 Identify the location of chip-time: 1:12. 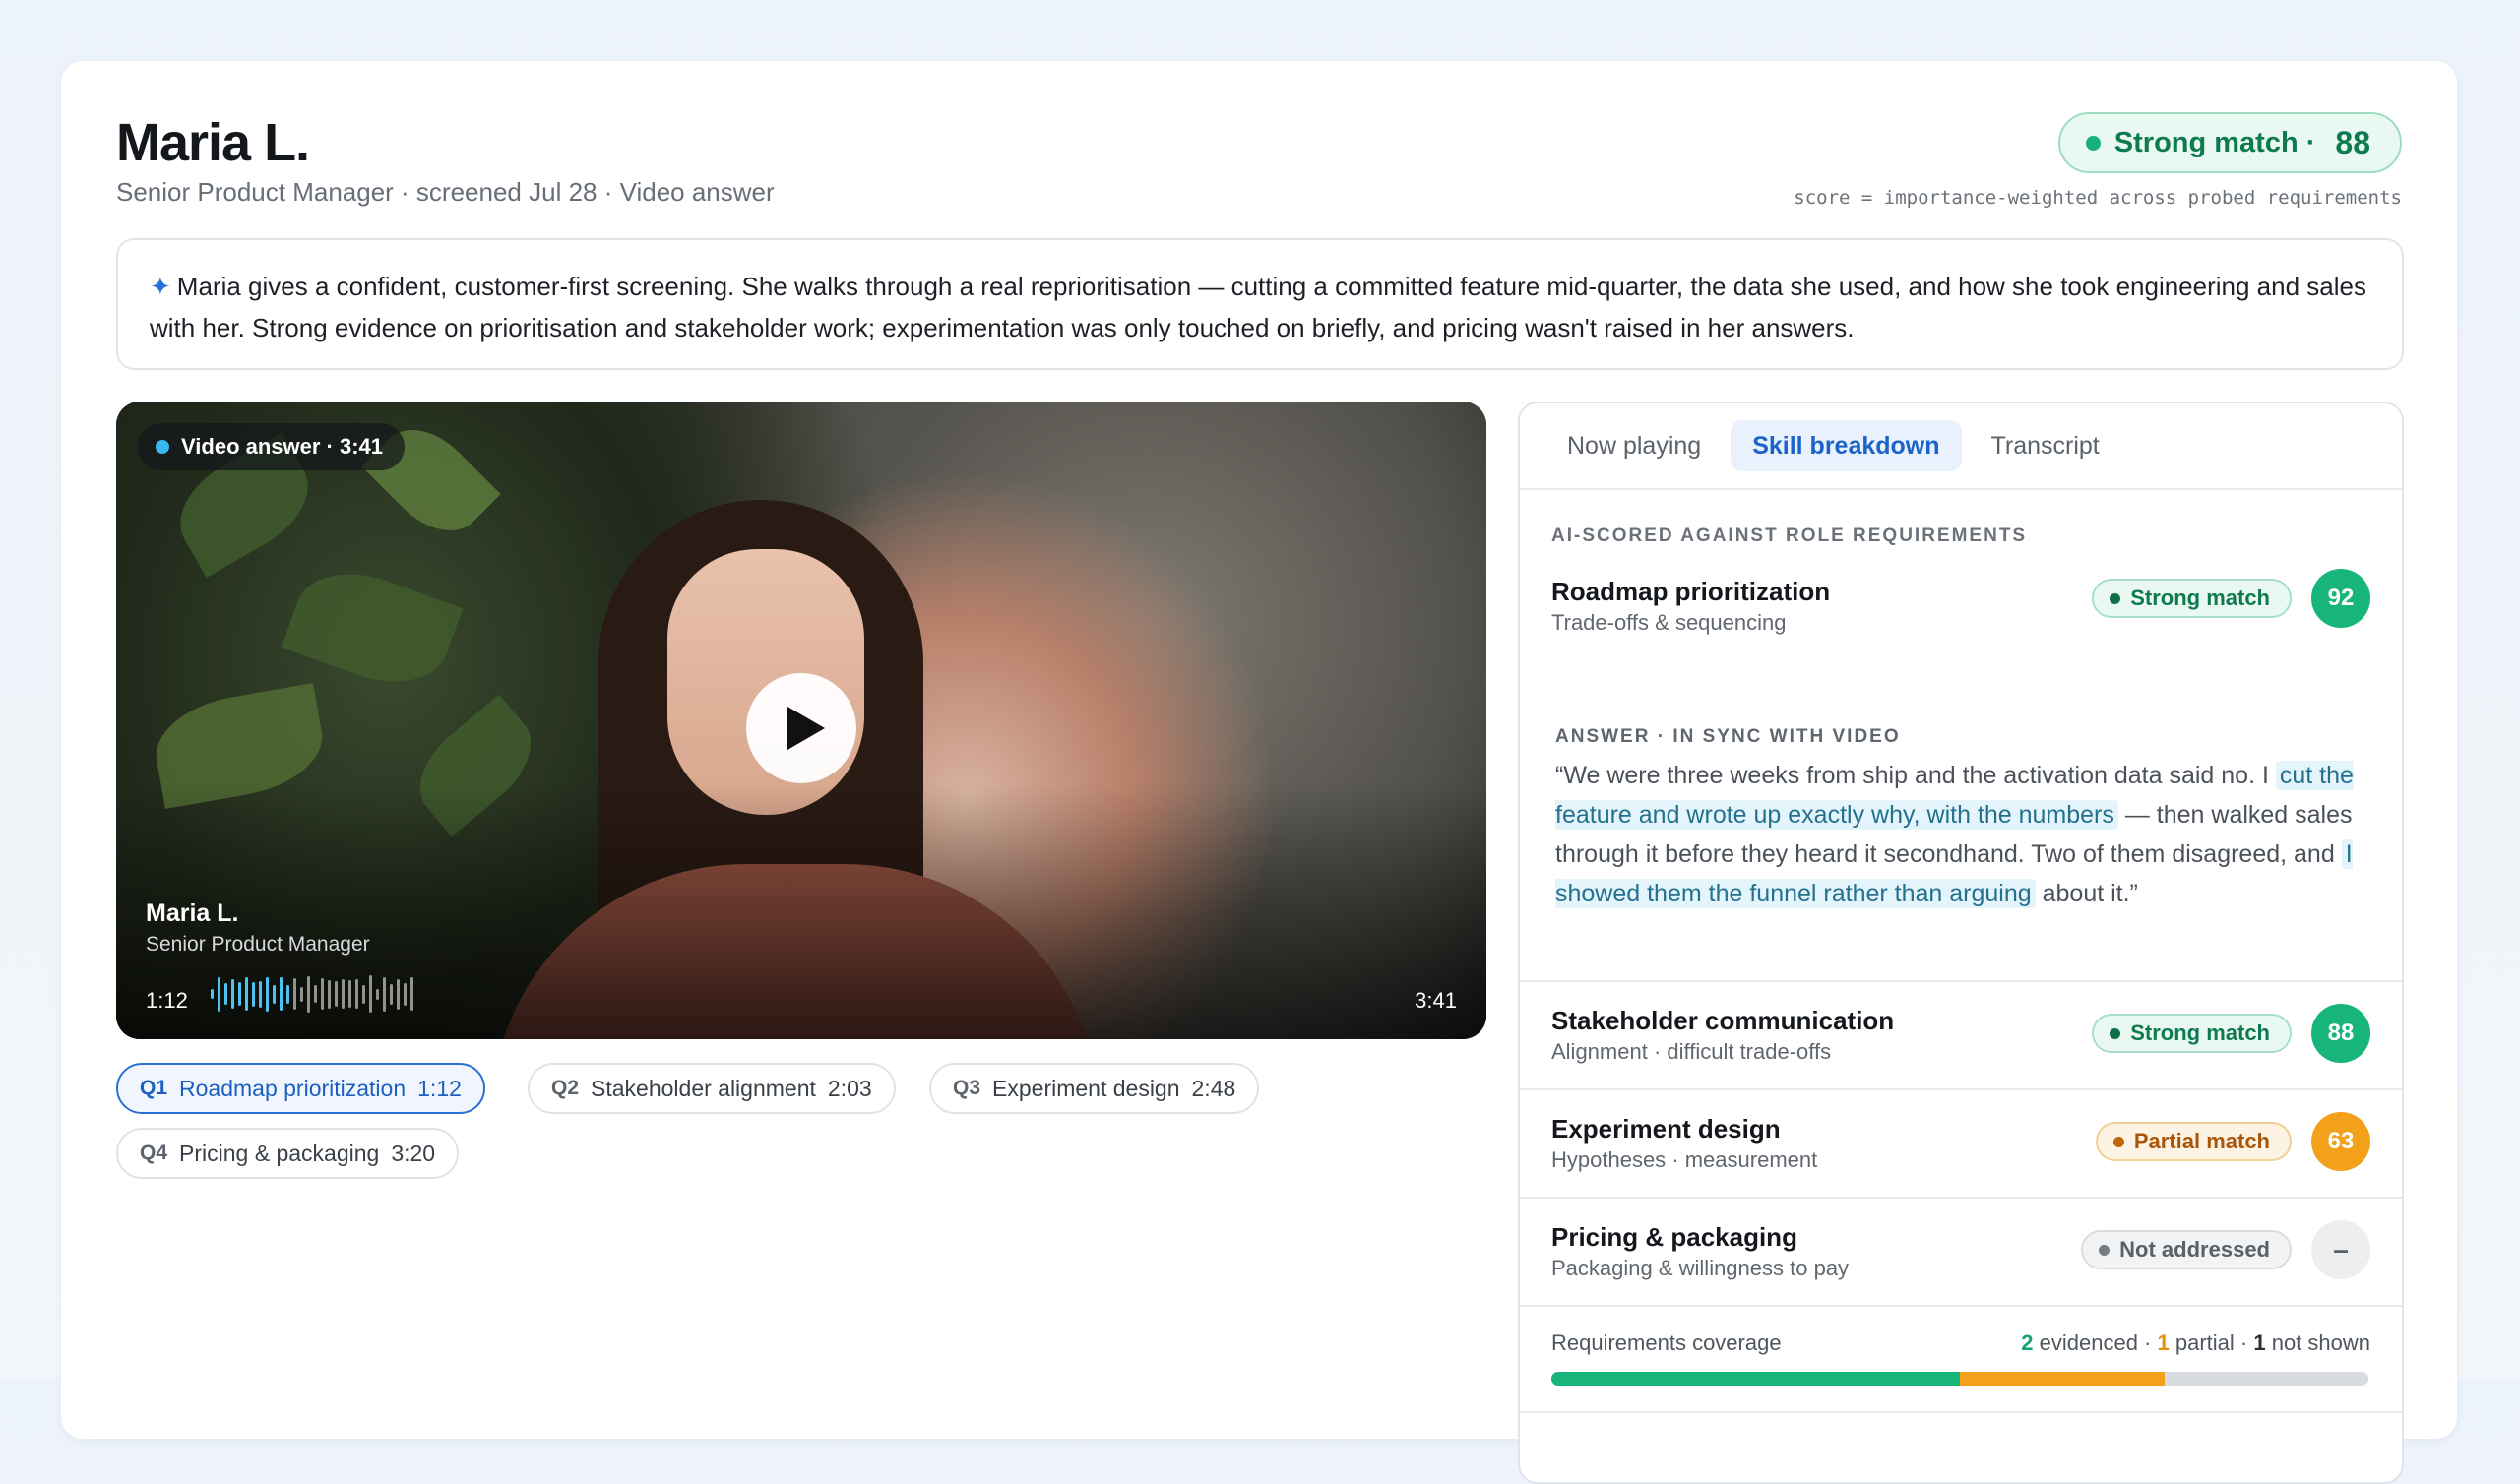
(439, 1088).